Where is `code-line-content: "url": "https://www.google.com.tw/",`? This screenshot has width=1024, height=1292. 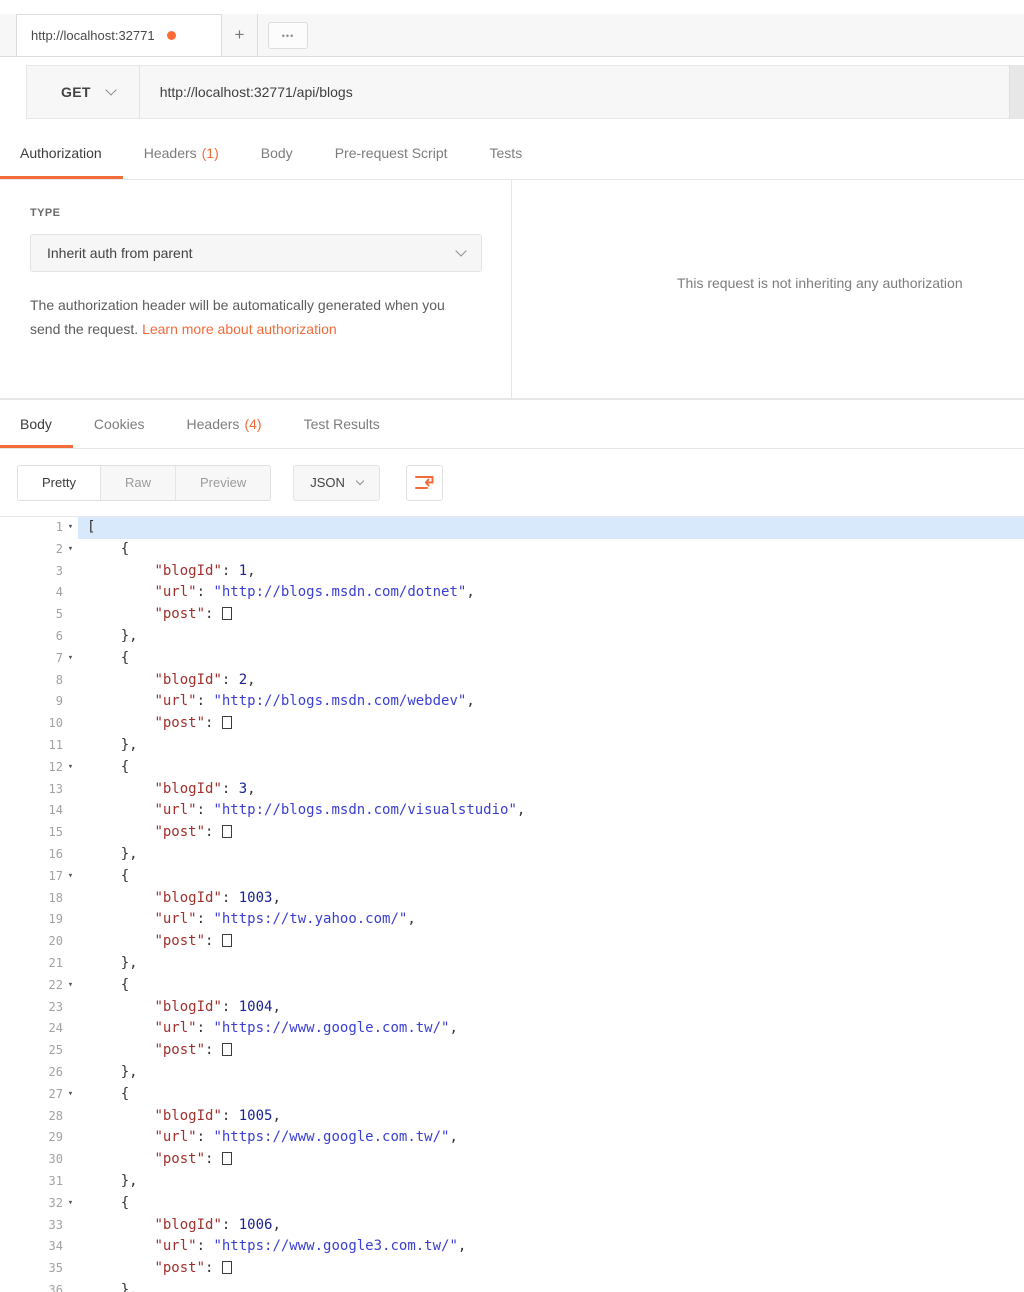 code-line-content: "url": "https://www.google.com.tw/", is located at coordinates (306, 1028).